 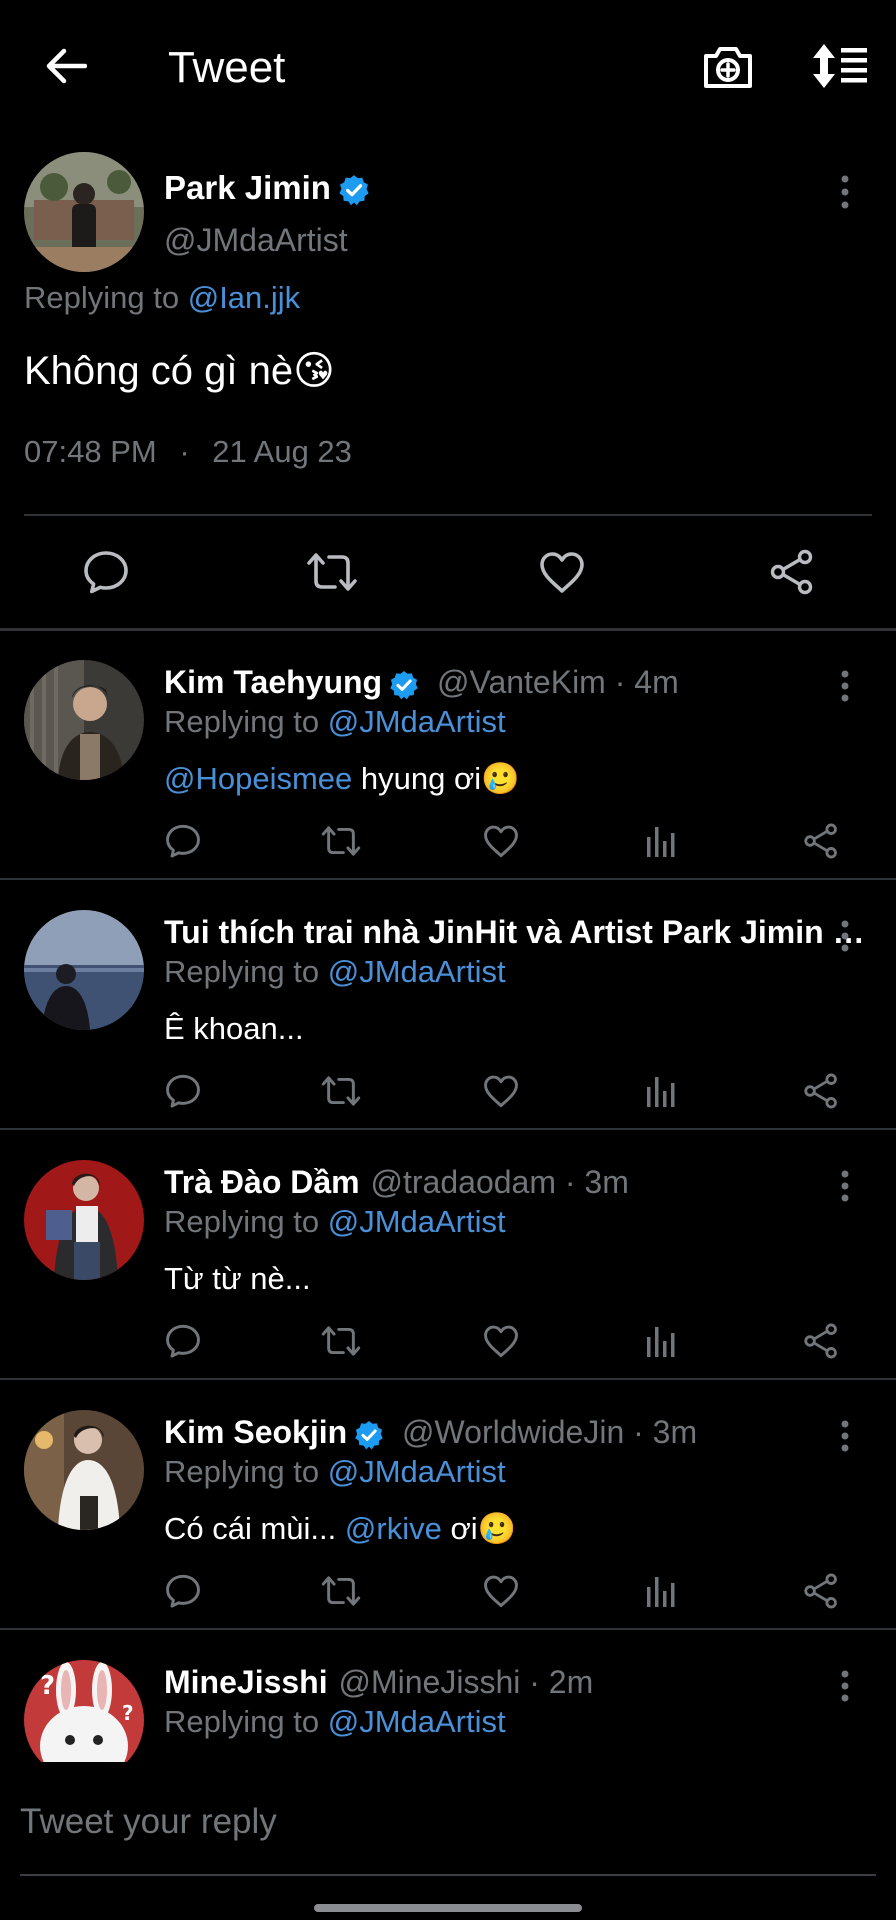 I want to click on top-bar: Tweet, so click(x=448, y=68).